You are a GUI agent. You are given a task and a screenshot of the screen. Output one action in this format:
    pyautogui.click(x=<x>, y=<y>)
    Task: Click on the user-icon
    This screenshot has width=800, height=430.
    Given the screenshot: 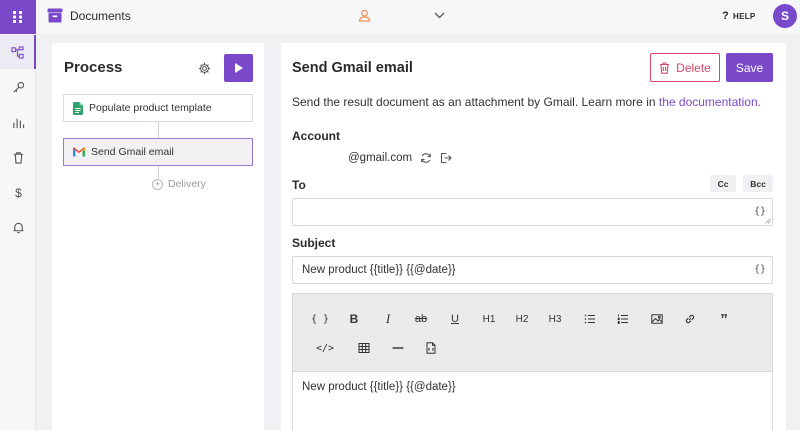 What is the action you would take?
    pyautogui.click(x=364, y=15)
    